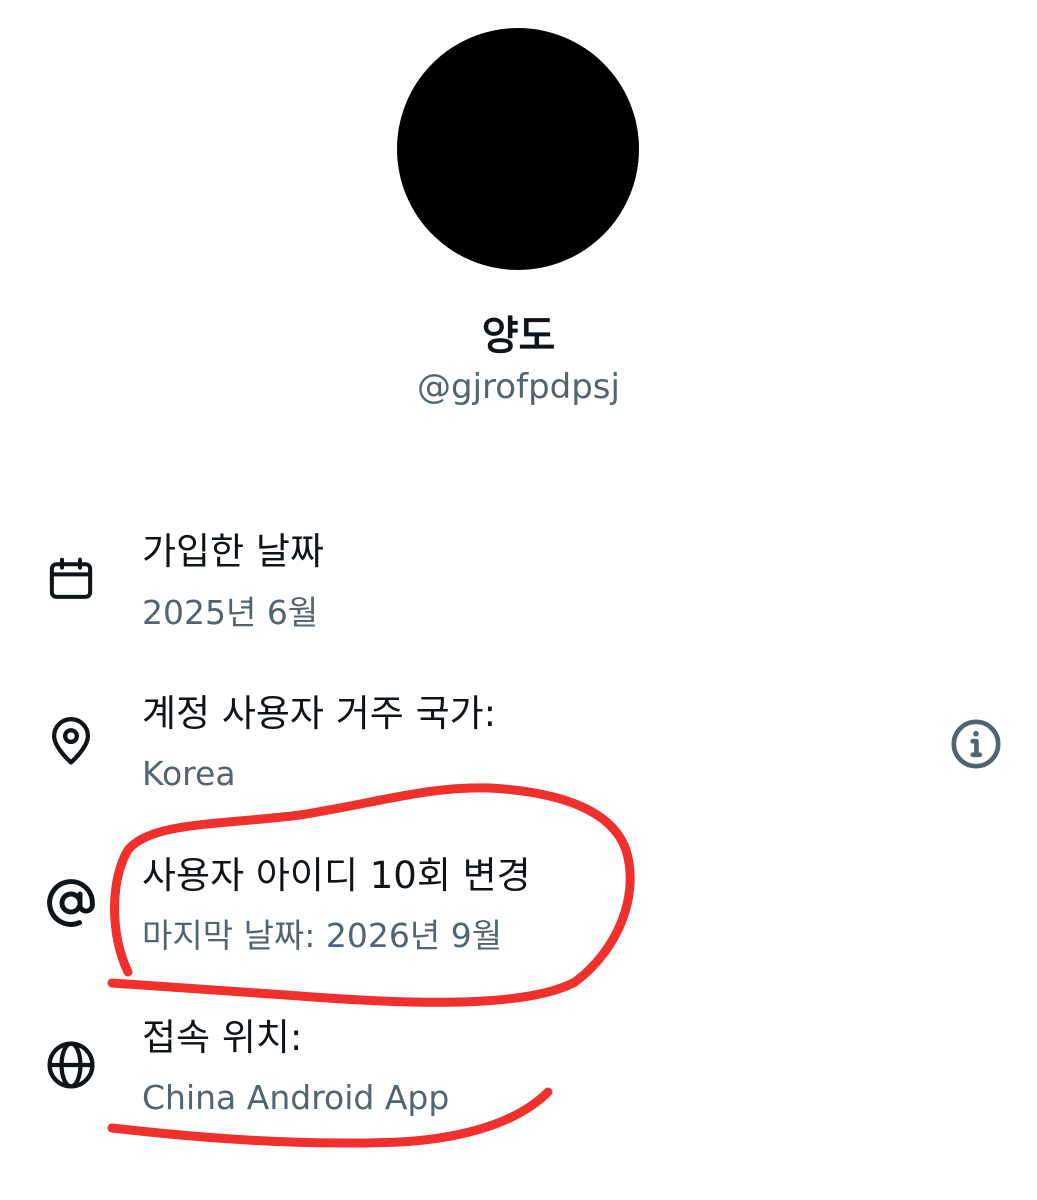  What do you see at coordinates (322, 935) in the screenshot?
I see `username-last-changed-value: 마지막 날짜: 2026년 9월` at bounding box center [322, 935].